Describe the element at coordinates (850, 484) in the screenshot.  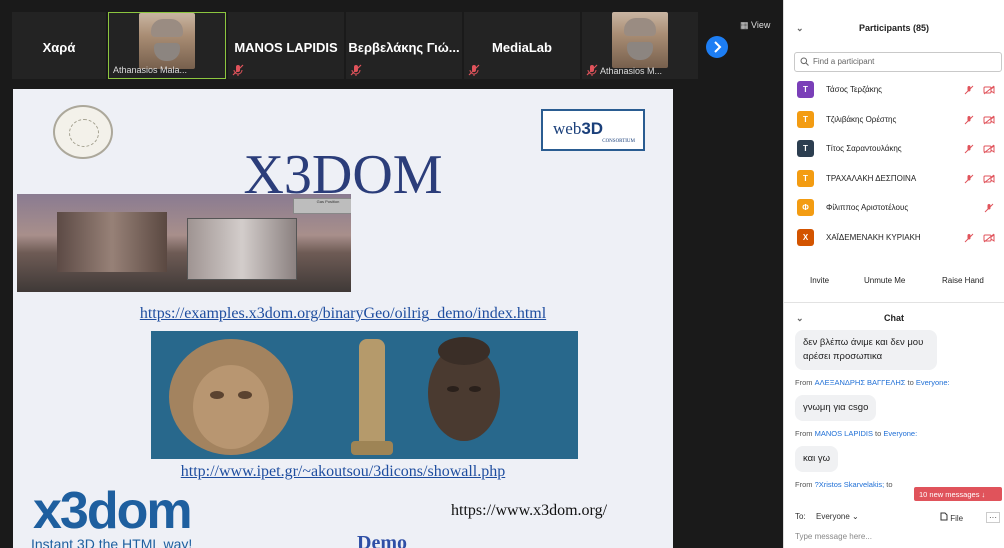
I see `sender-name: ?Xristos Skarvelakis;` at that location.